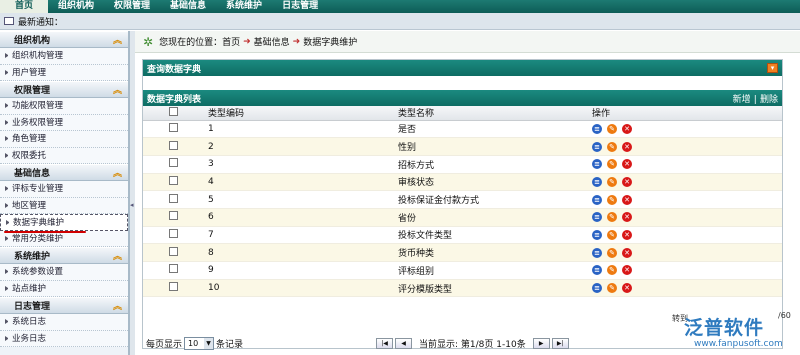  Describe the element at coordinates (385, 343) in the screenshot. I see `first-page-button: |◀` at that location.